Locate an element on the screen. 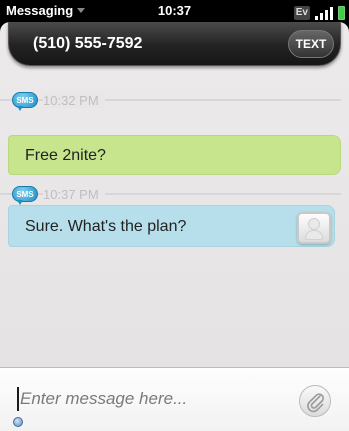 The width and height of the screenshot is (349, 431). battery-icon is located at coordinates (341, 13).